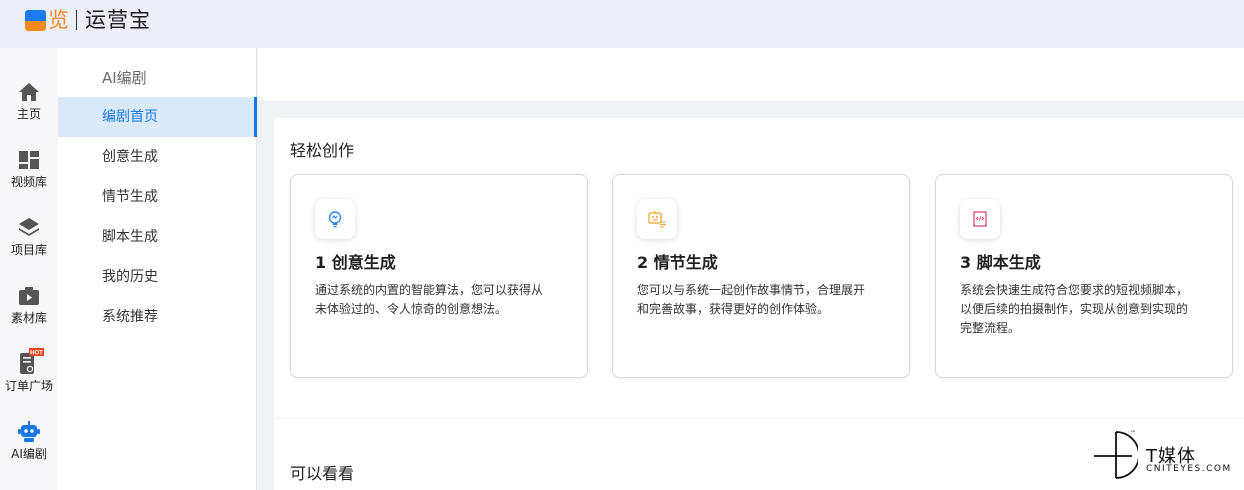 This screenshot has width=1244, height=490. Describe the element at coordinates (35, 20) in the screenshot. I see `logo-mark-icon` at that location.